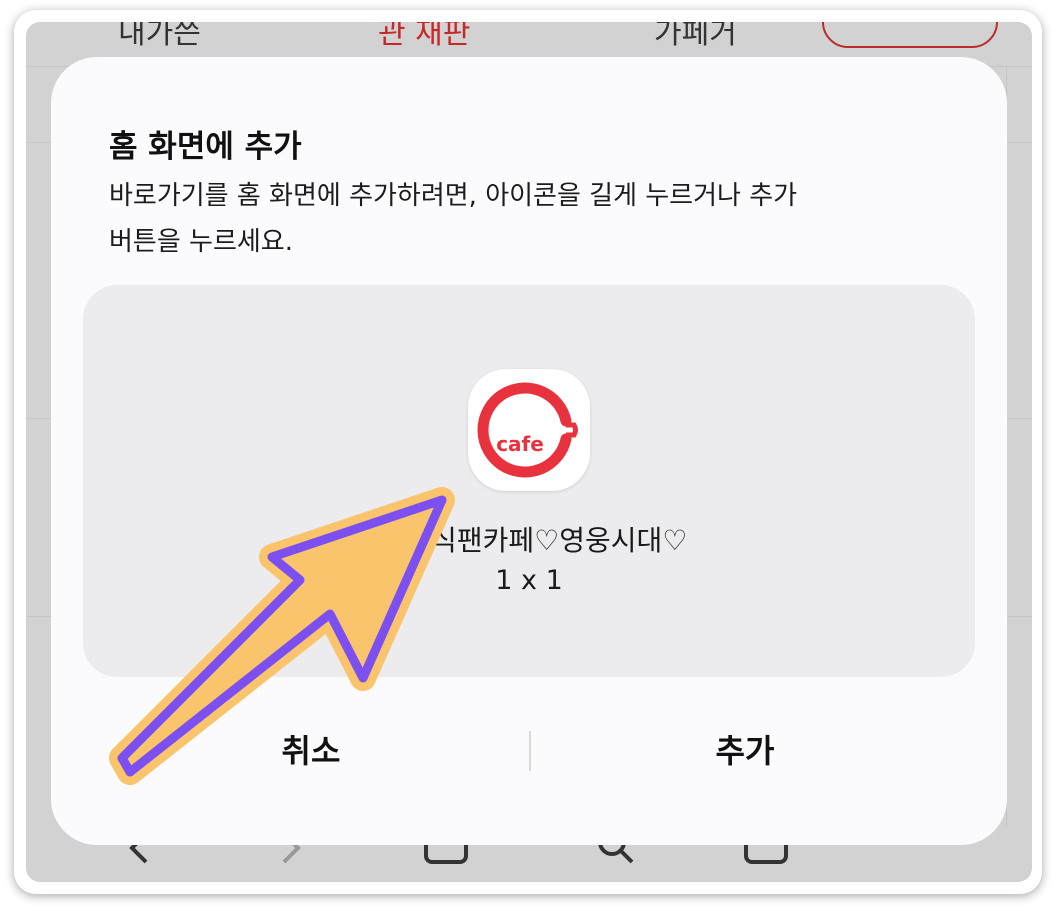  What do you see at coordinates (910, 35) in the screenshot?
I see `bg-outline-button` at bounding box center [910, 35].